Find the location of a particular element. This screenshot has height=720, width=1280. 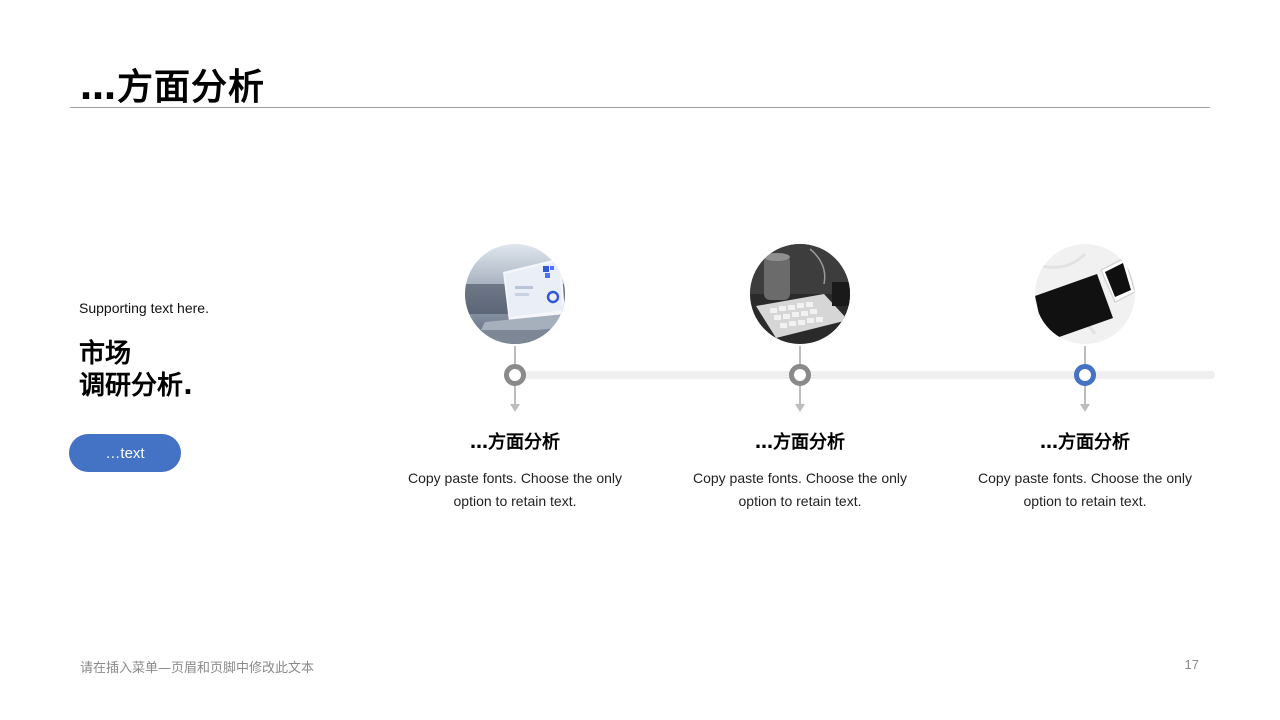

smartphone-desk-image is located at coordinates (1085, 294).